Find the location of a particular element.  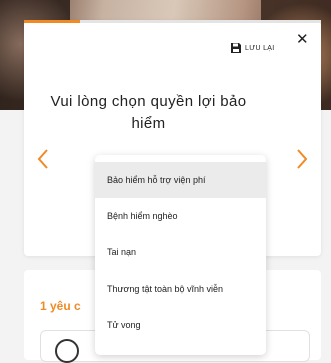

progress-bar-fill is located at coordinates (52, 21).